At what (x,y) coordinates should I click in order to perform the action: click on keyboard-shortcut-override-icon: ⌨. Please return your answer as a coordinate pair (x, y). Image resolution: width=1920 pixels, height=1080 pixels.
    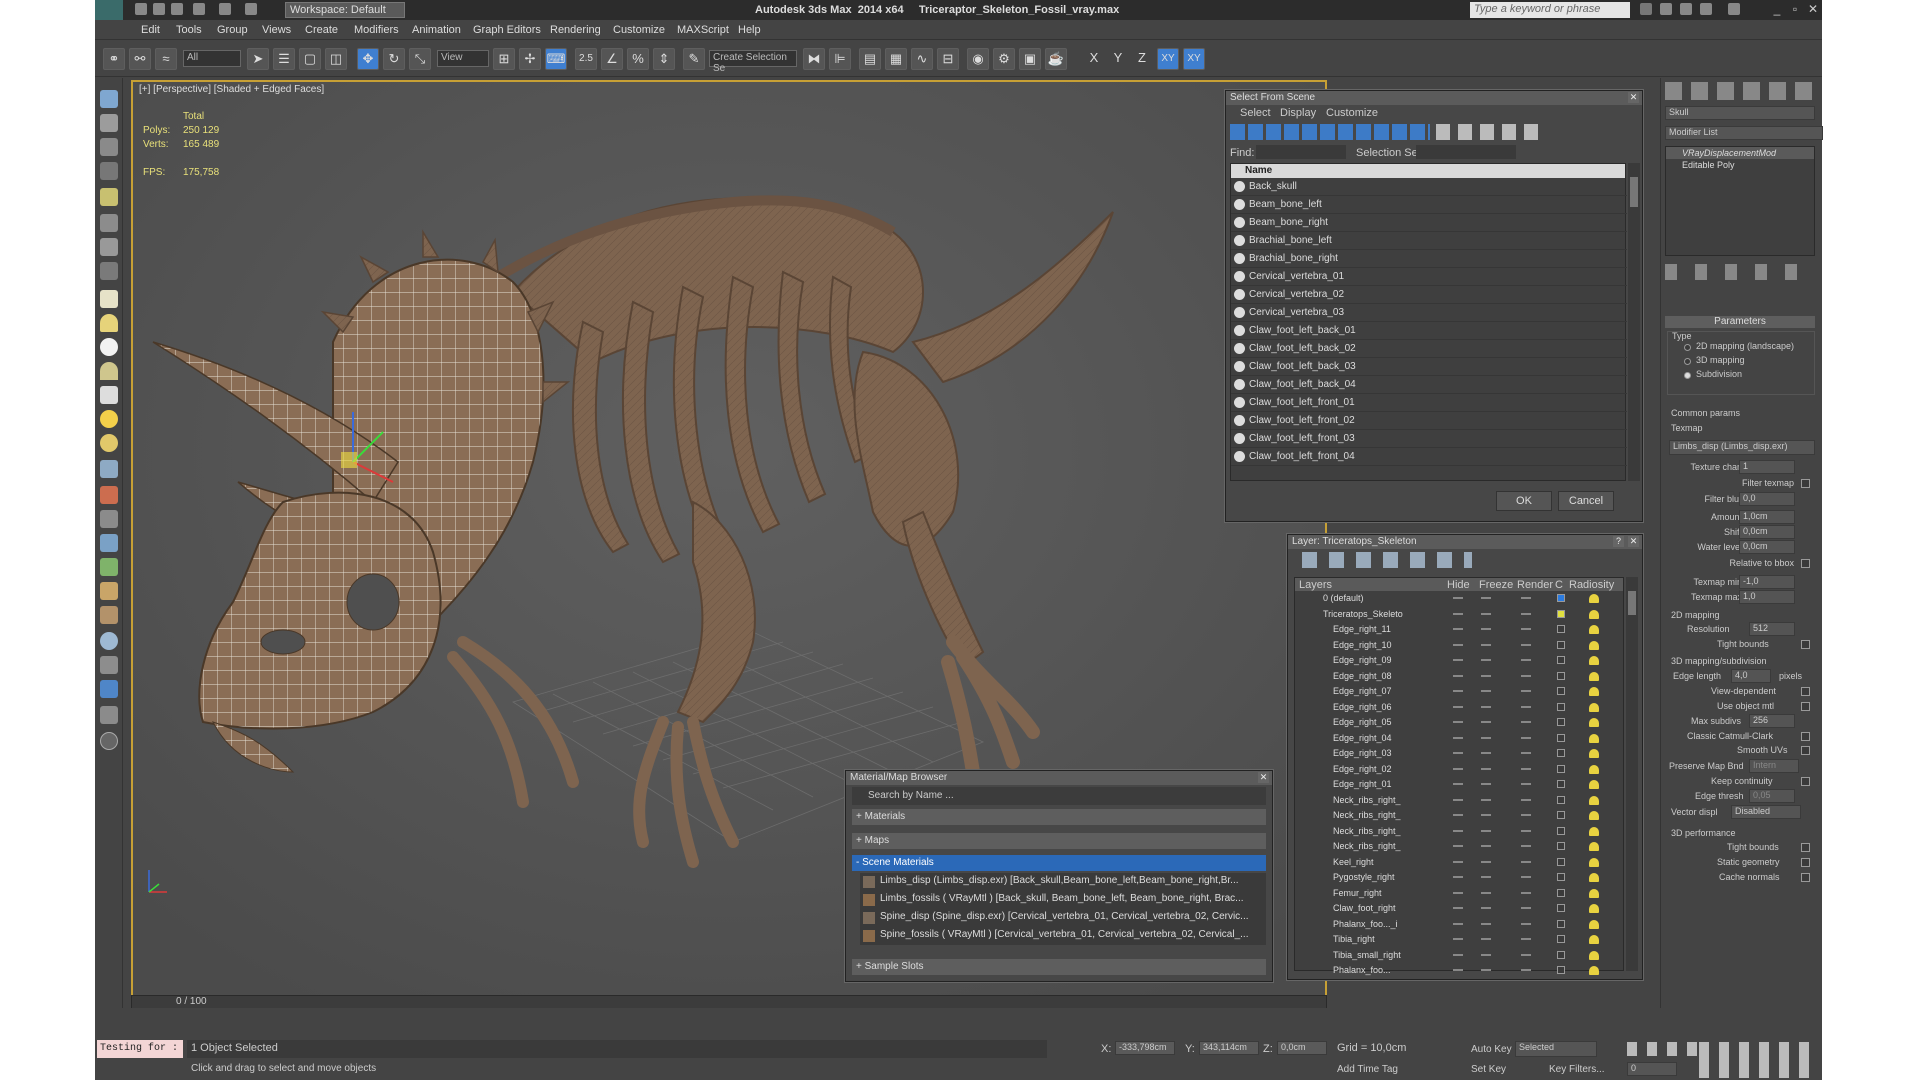
    Looking at the image, I should click on (556, 59).